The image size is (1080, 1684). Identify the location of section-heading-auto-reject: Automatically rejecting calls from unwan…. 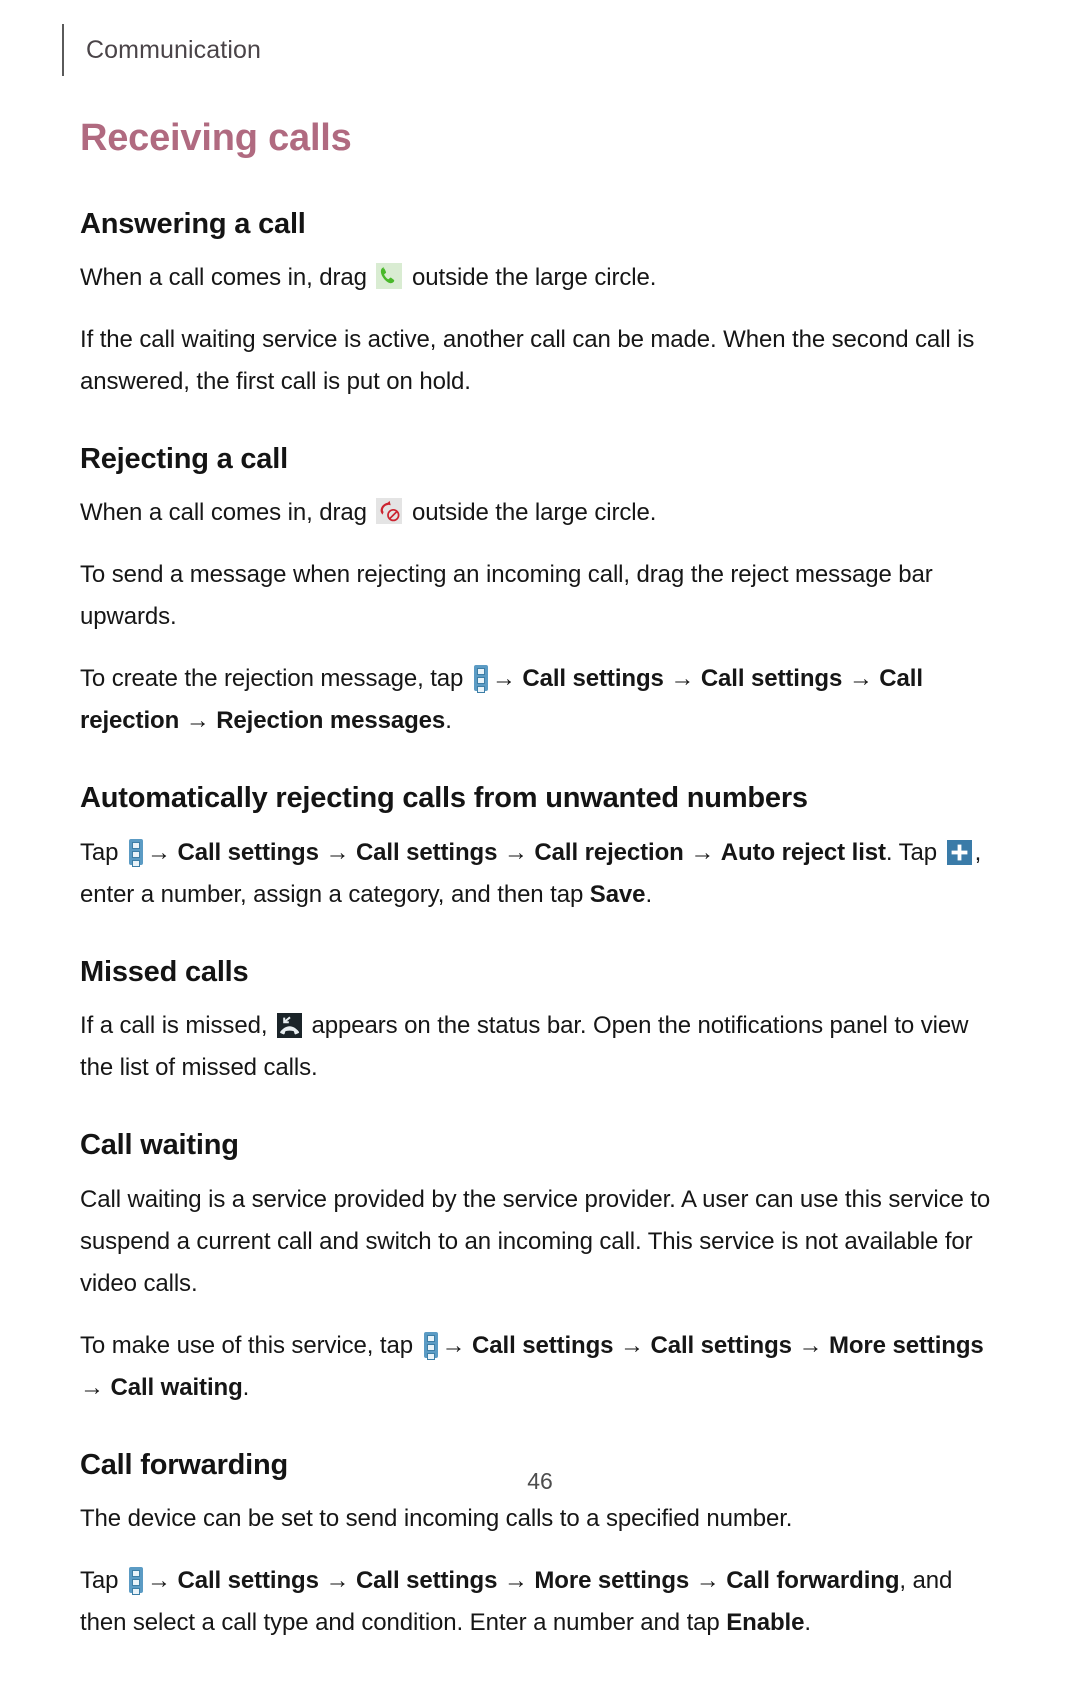
(444, 798).